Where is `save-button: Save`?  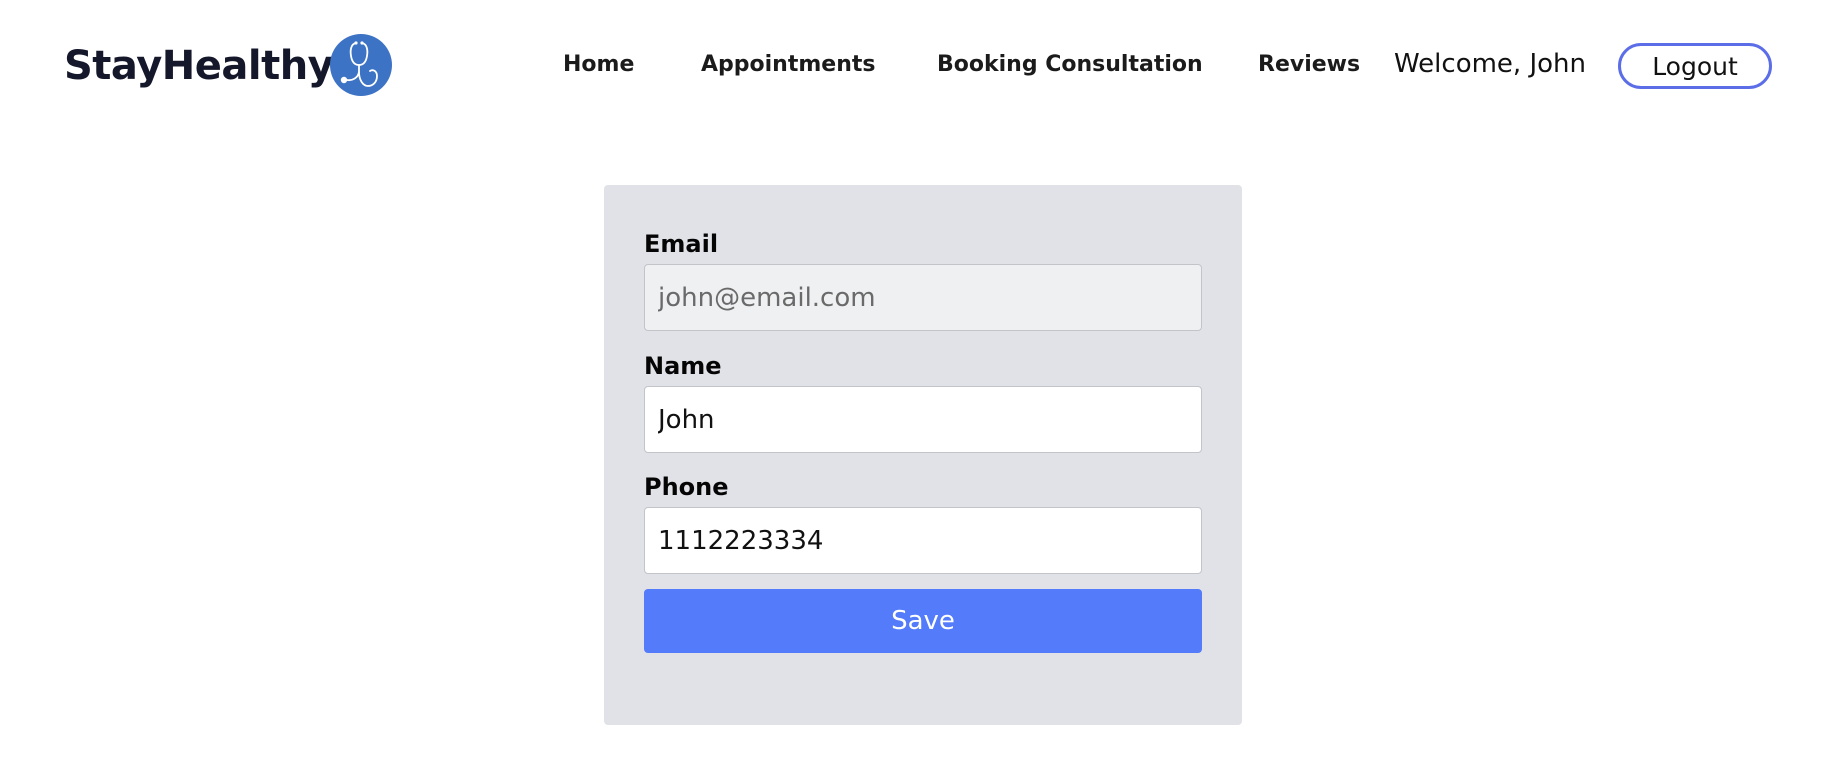 save-button: Save is located at coordinates (923, 621).